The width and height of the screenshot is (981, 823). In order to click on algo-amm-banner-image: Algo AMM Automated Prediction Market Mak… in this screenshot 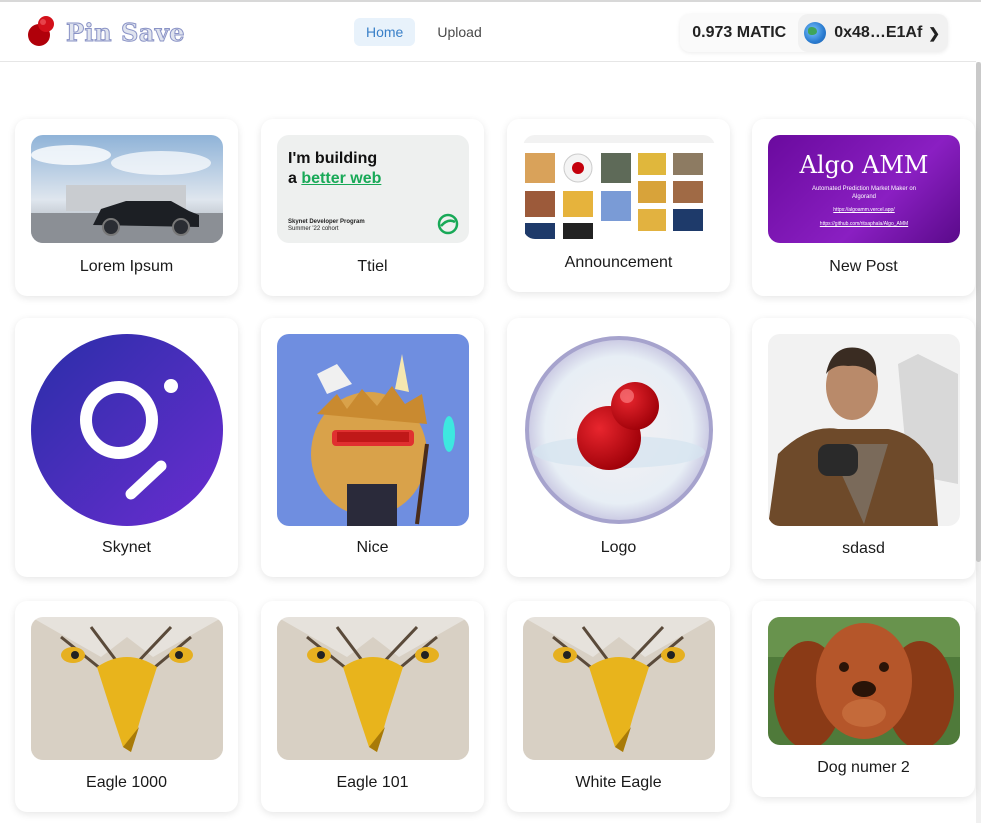, I will do `click(864, 189)`.